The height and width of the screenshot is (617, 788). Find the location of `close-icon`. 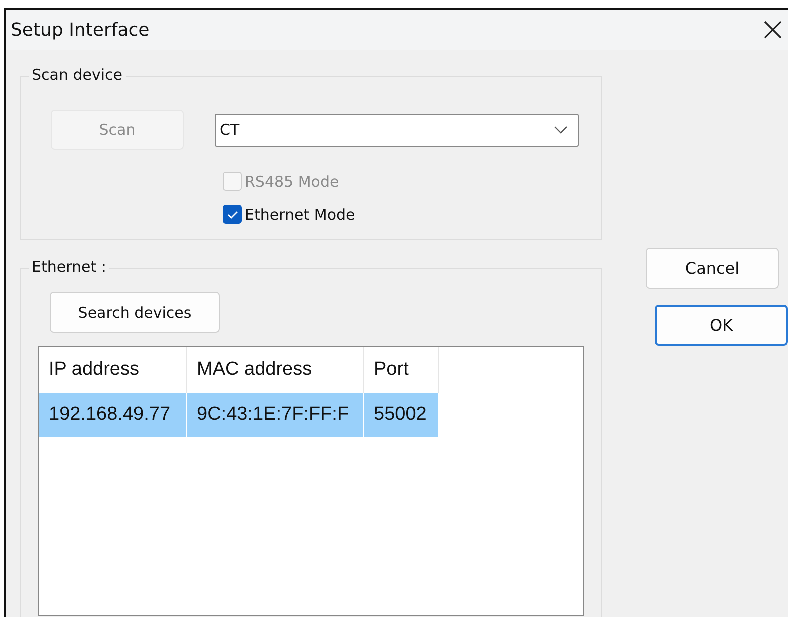

close-icon is located at coordinates (773, 30).